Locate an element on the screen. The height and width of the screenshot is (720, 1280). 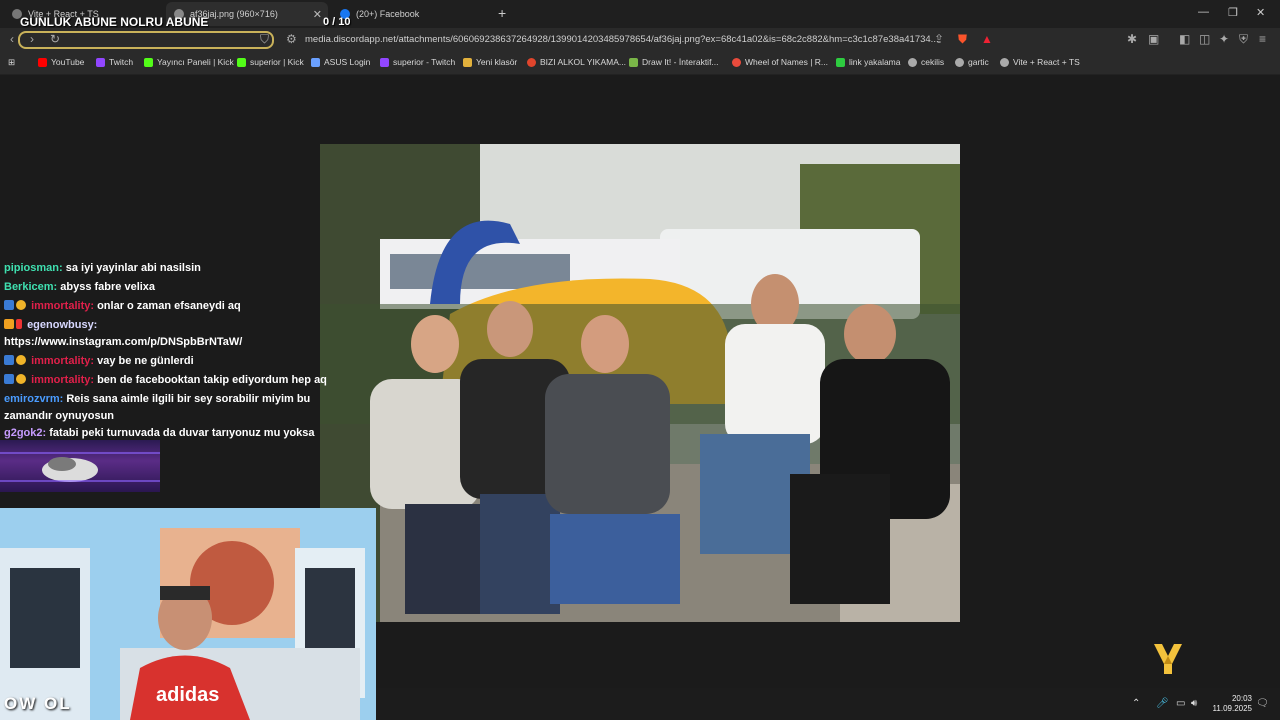
back-icon: ‹ is located at coordinates (12, 39).